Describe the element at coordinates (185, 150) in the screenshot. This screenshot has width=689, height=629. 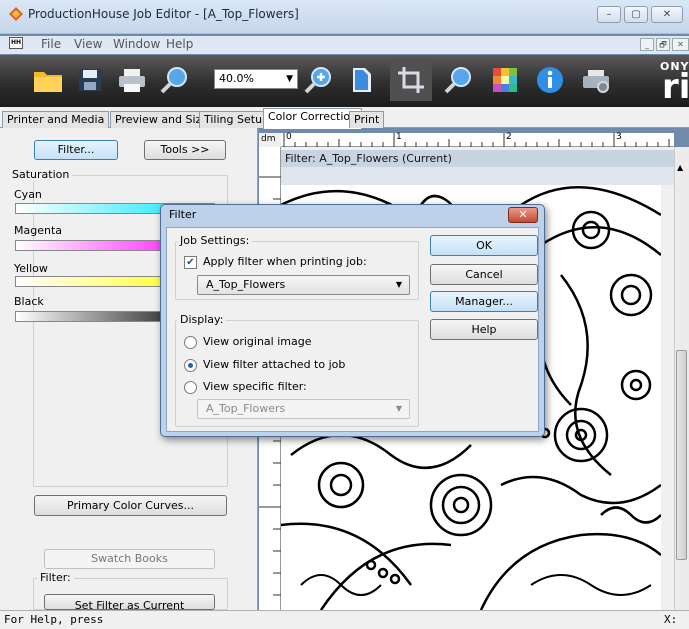
I see `tools-button: Tools >>` at that location.